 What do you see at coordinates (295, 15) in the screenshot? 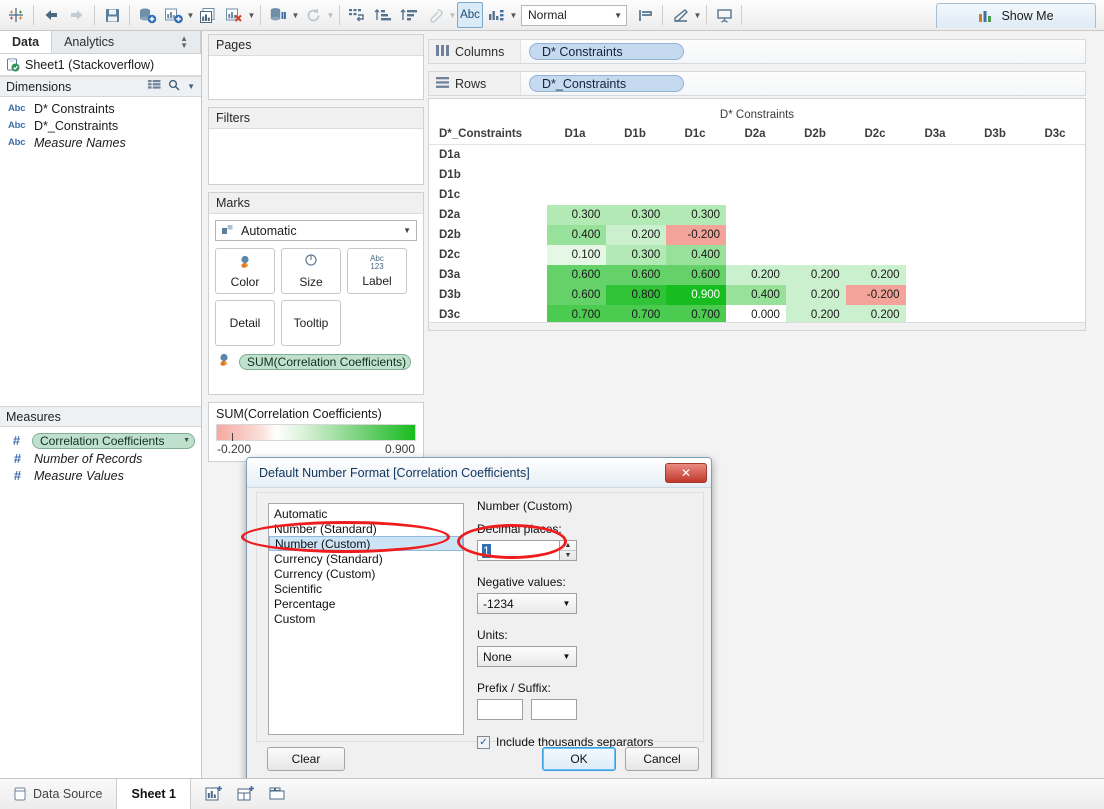
I see `extract-dropdown-icon: ▼` at bounding box center [295, 15].